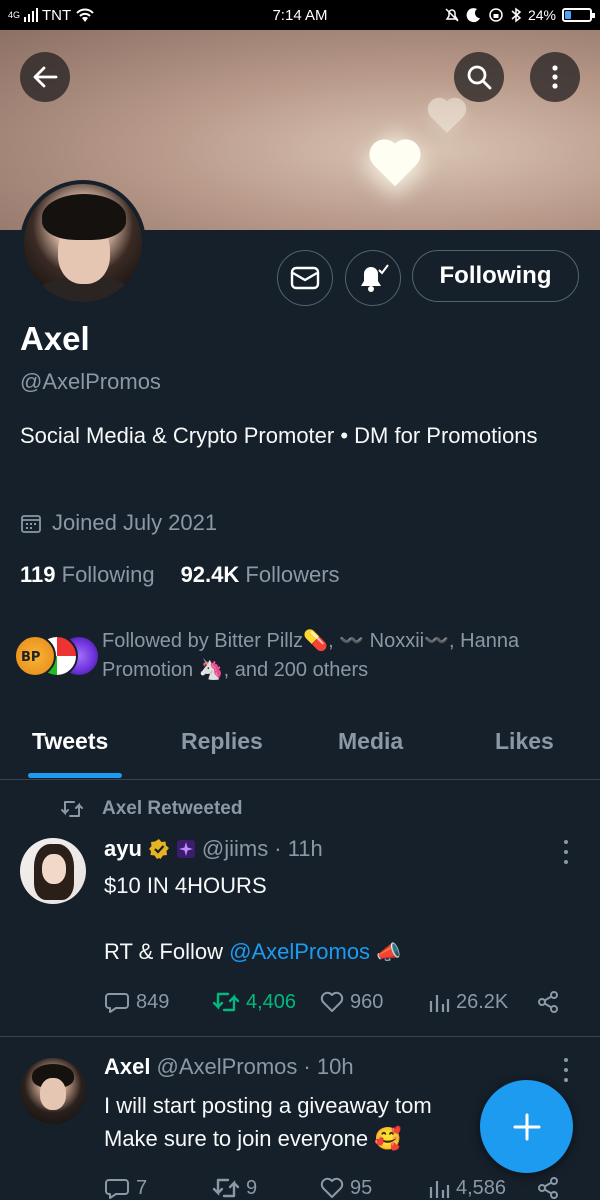 Image resolution: width=600 pixels, height=1200 pixels. What do you see at coordinates (292, 574) in the screenshot?
I see `followers-label: Followers` at bounding box center [292, 574].